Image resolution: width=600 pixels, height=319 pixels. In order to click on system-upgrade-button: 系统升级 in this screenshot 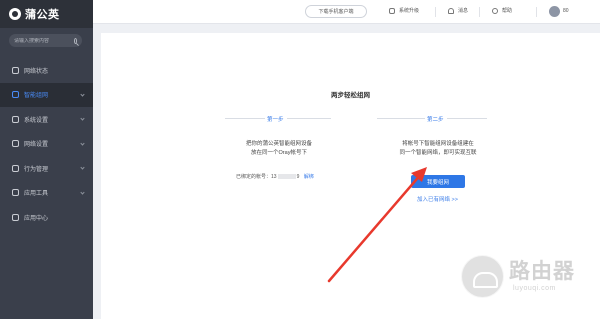, I will do `click(404, 10)`.